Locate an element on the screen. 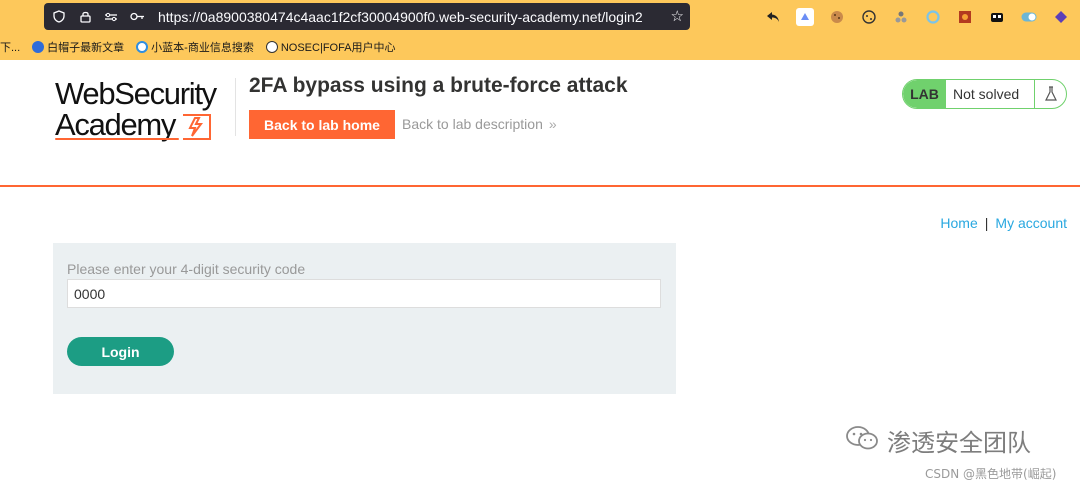  extension-bird-icon is located at coordinates (805, 17).